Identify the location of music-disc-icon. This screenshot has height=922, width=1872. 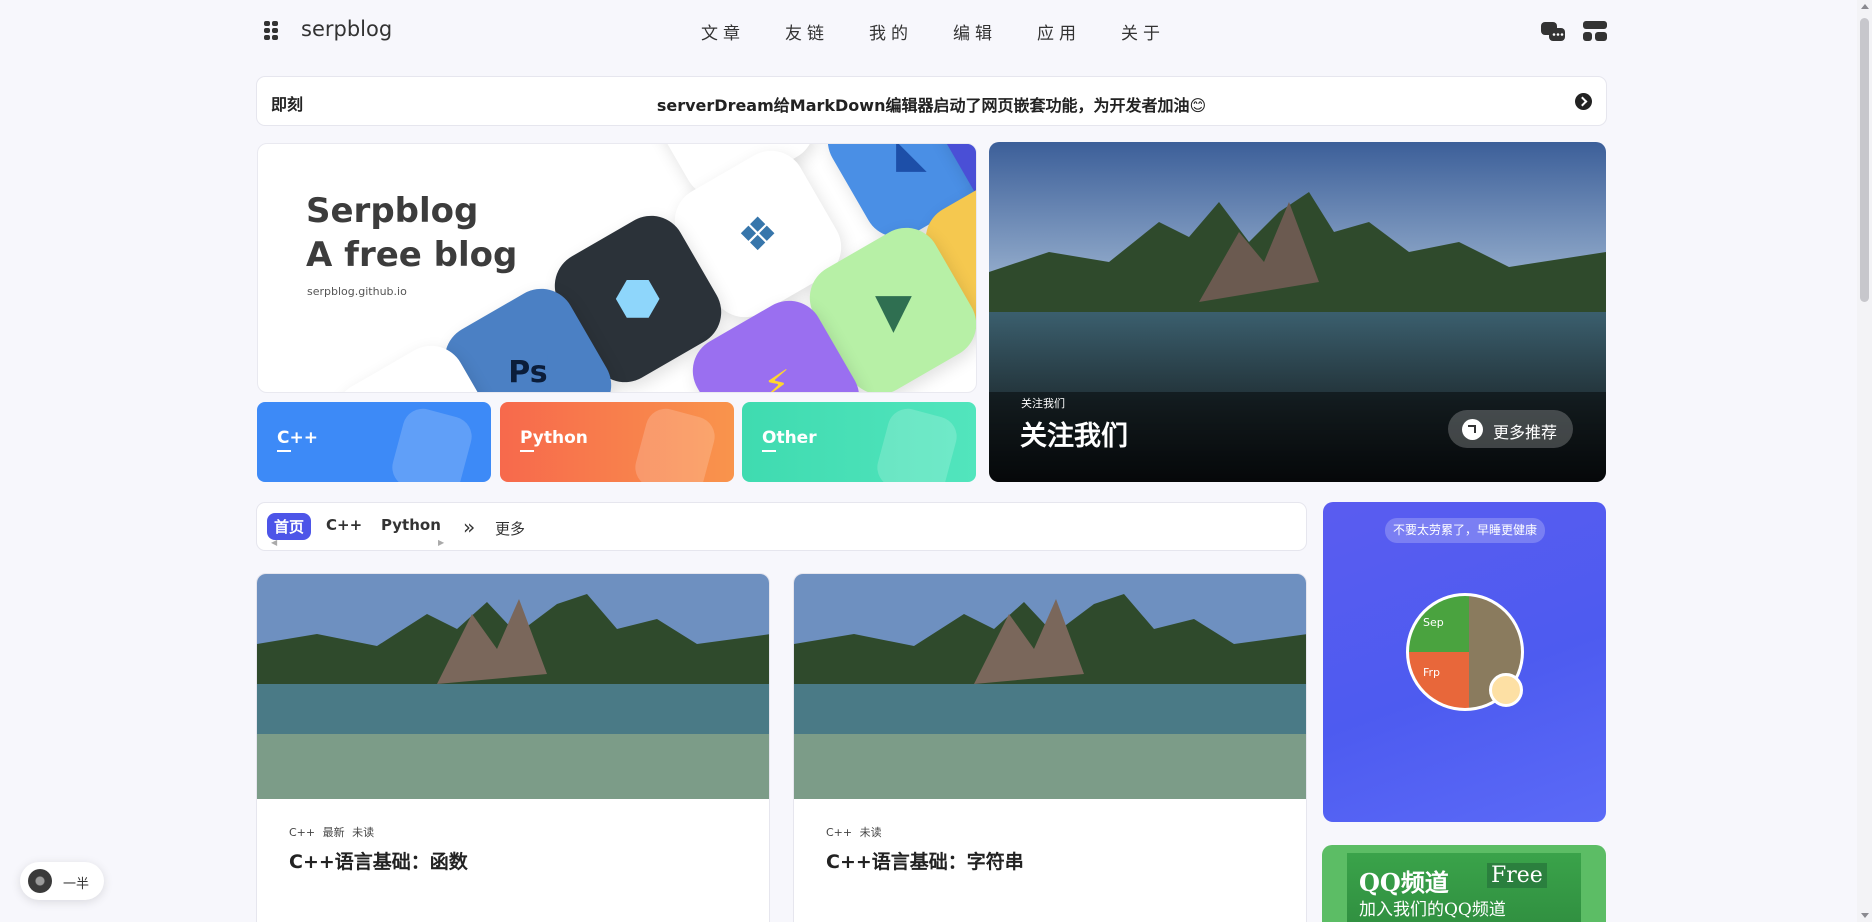
(40, 881).